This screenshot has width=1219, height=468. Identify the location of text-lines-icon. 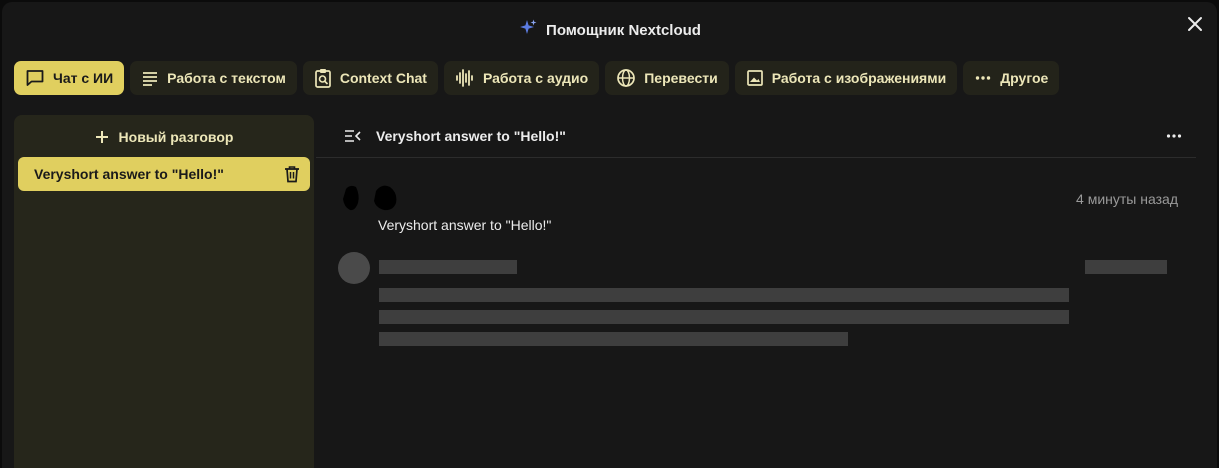
(150, 79).